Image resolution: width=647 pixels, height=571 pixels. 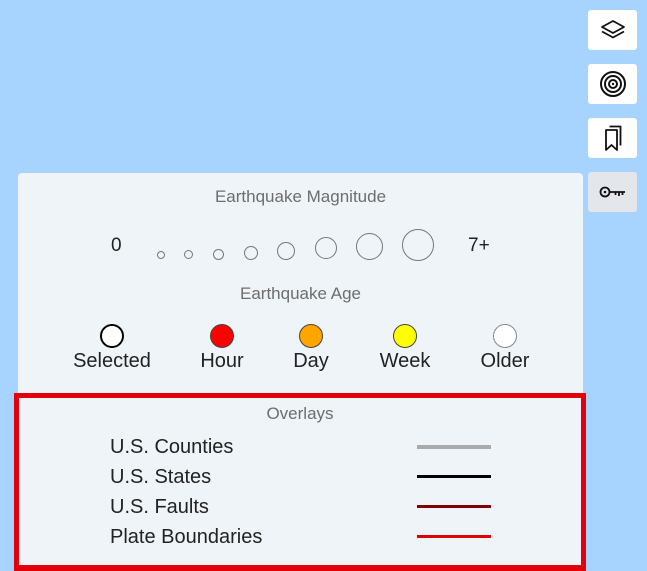 I want to click on age-item-selected: Selected, so click(x=112, y=348).